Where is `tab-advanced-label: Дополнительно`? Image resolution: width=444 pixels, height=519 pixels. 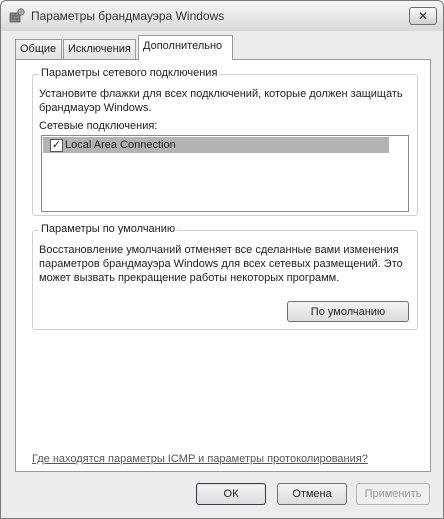 tab-advanced-label: Дополнительно is located at coordinates (183, 46).